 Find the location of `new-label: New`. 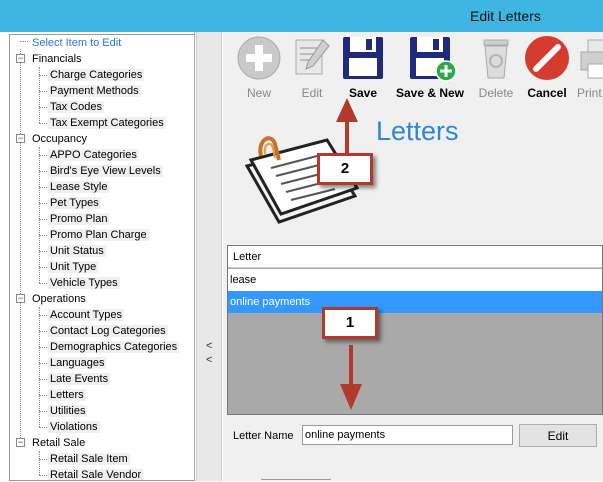

new-label: New is located at coordinates (258, 93).